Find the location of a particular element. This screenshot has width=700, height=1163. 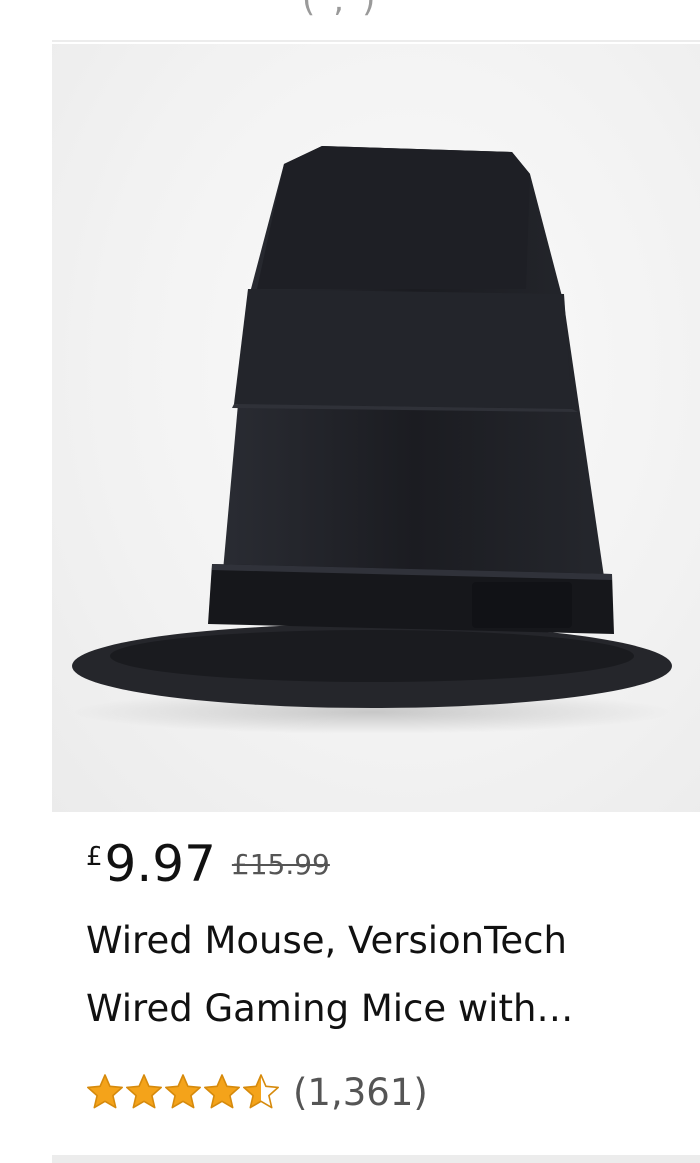

list-price: £15.99 is located at coordinates (280, 864).